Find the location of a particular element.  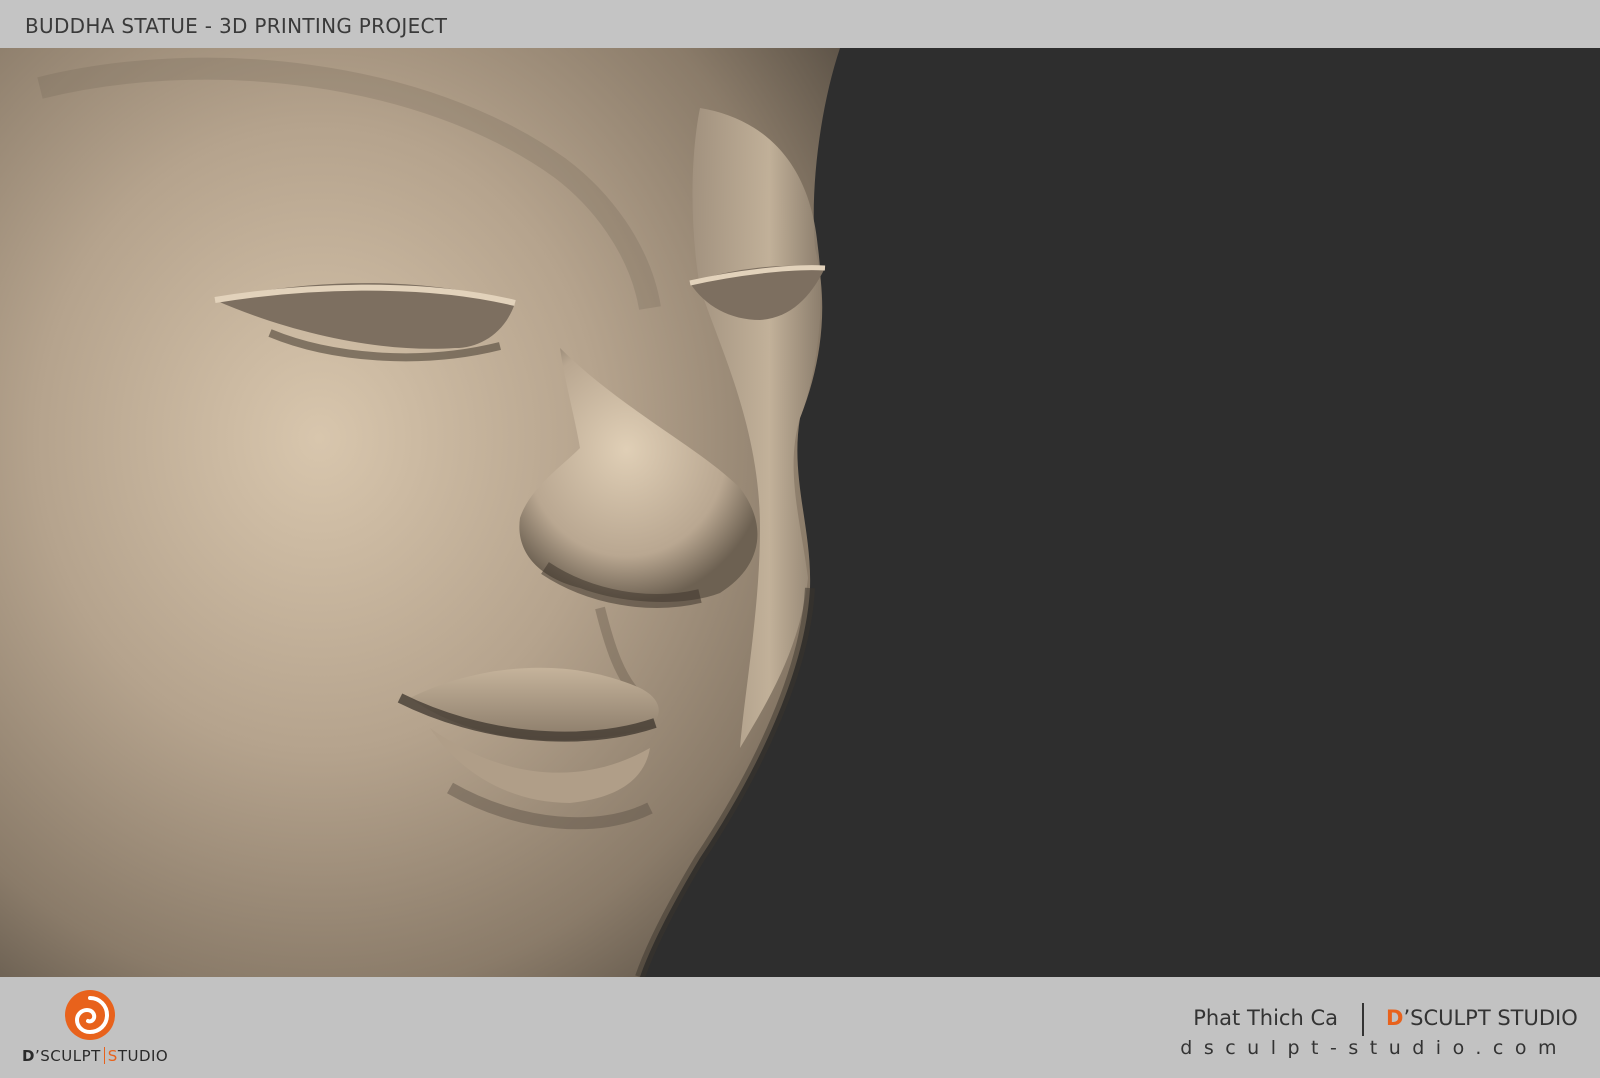

logo-divider is located at coordinates (104, 1055).